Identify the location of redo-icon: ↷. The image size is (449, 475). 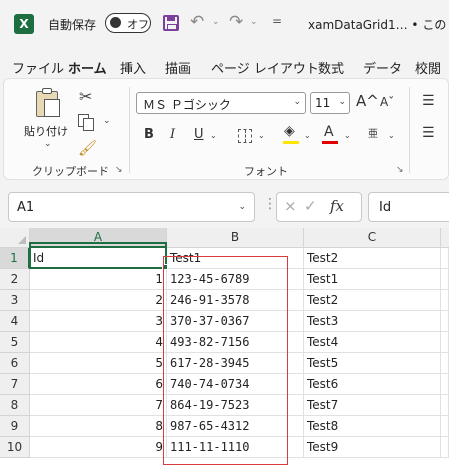
(236, 22).